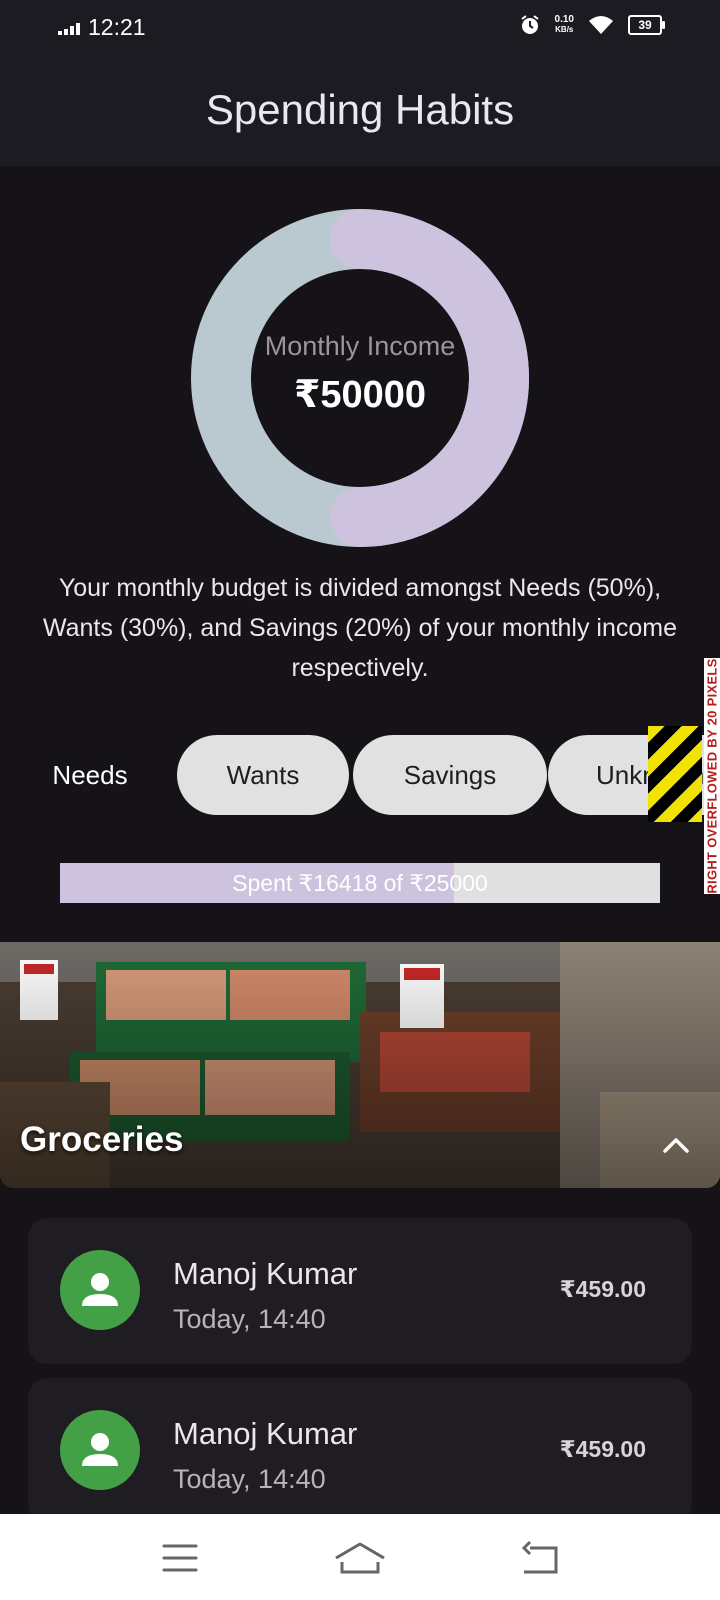  I want to click on chip-savings: Savings, so click(450, 775).